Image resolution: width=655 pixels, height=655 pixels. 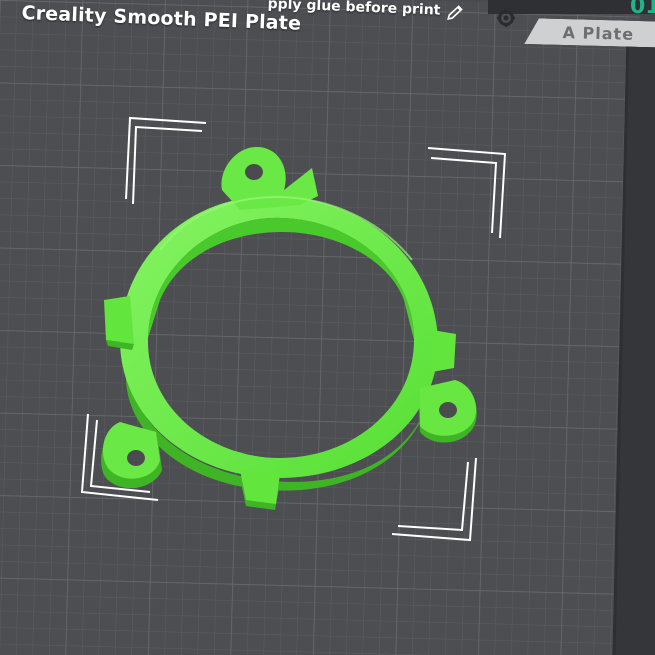 What do you see at coordinates (448, 410) in the screenshot?
I see `model-lug-right-hole` at bounding box center [448, 410].